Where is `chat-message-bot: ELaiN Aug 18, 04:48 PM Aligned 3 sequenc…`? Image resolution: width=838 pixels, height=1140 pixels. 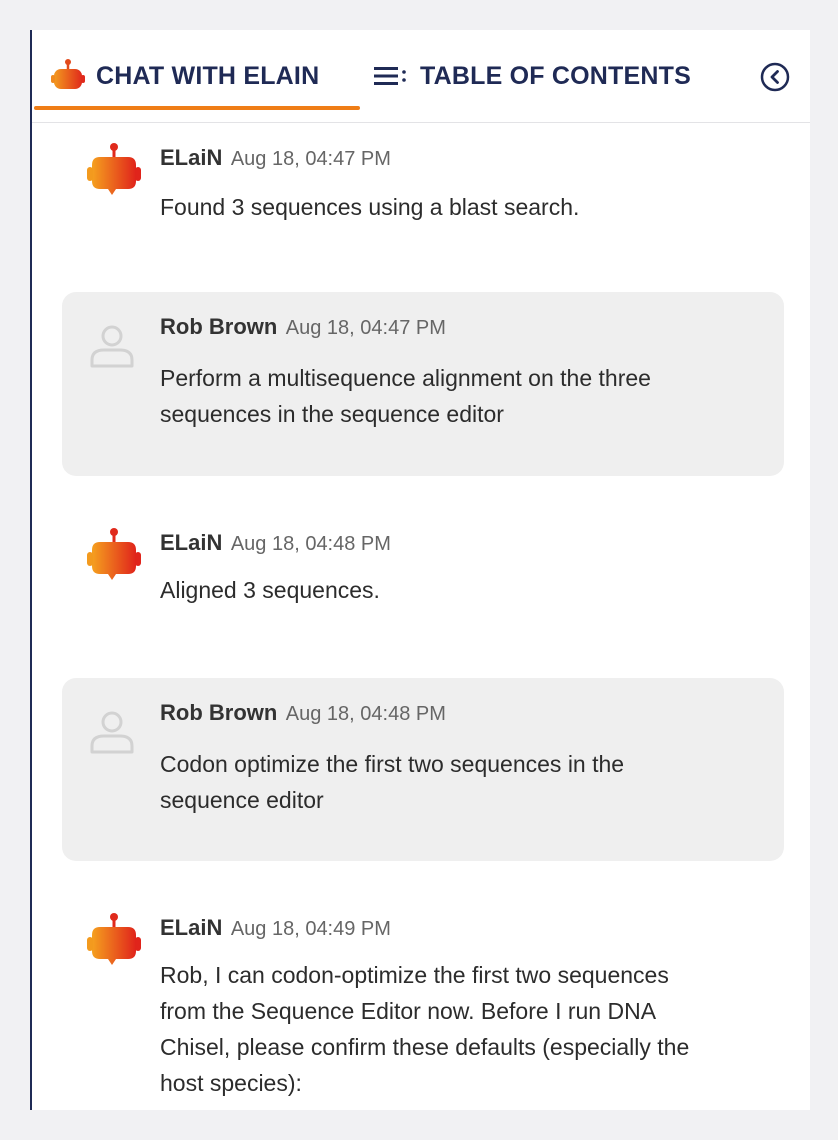 chat-message-bot: ELaiN Aug 18, 04:48 PM Aligned 3 sequenc… is located at coordinates (423, 573).